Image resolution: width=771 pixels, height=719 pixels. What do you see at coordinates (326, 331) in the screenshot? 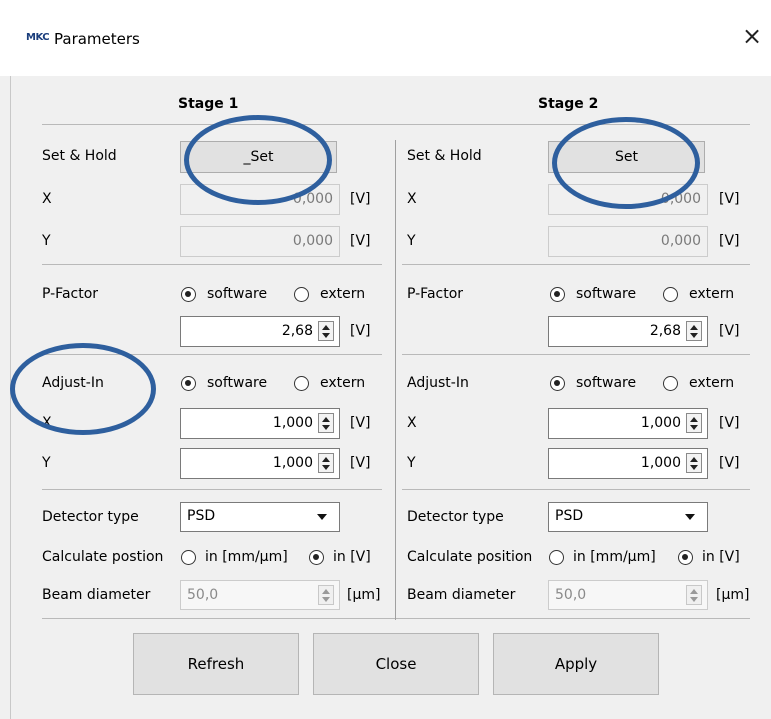
I see `stage1-pfactor-spin-icon` at bounding box center [326, 331].